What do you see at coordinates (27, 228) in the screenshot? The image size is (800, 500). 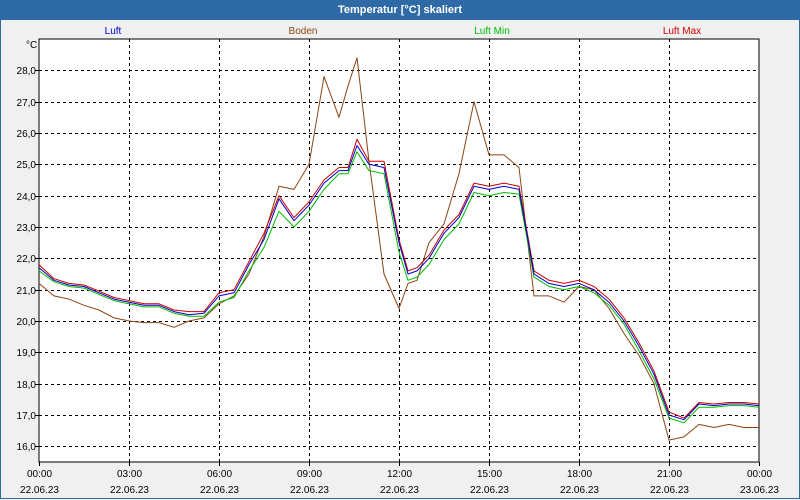 I see `y-tick-label: 23,0` at bounding box center [27, 228].